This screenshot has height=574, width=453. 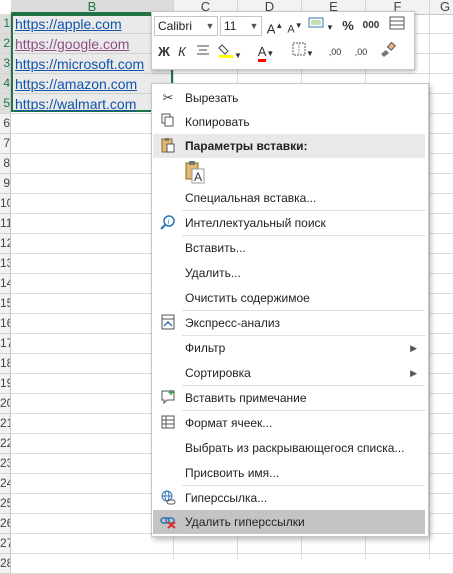 What do you see at coordinates (230, 26) in the screenshot?
I see `font-size-value: 11` at bounding box center [230, 26].